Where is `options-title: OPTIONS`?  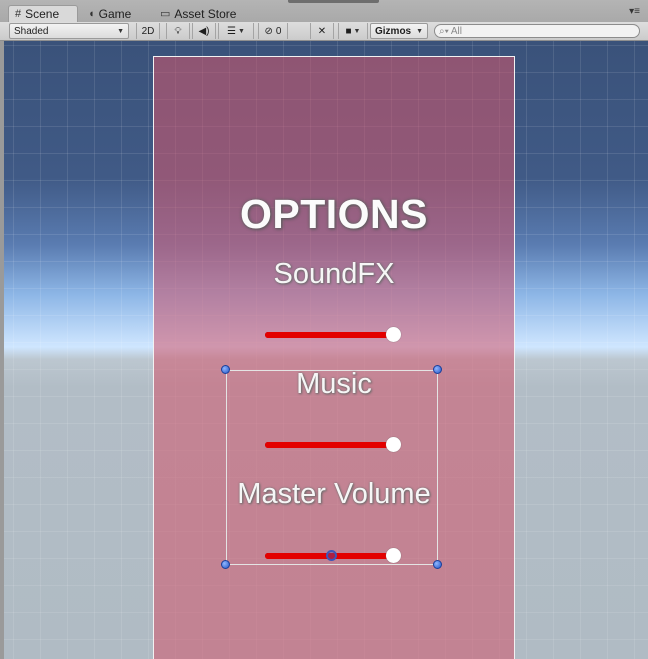
options-title: OPTIONS is located at coordinates (334, 214).